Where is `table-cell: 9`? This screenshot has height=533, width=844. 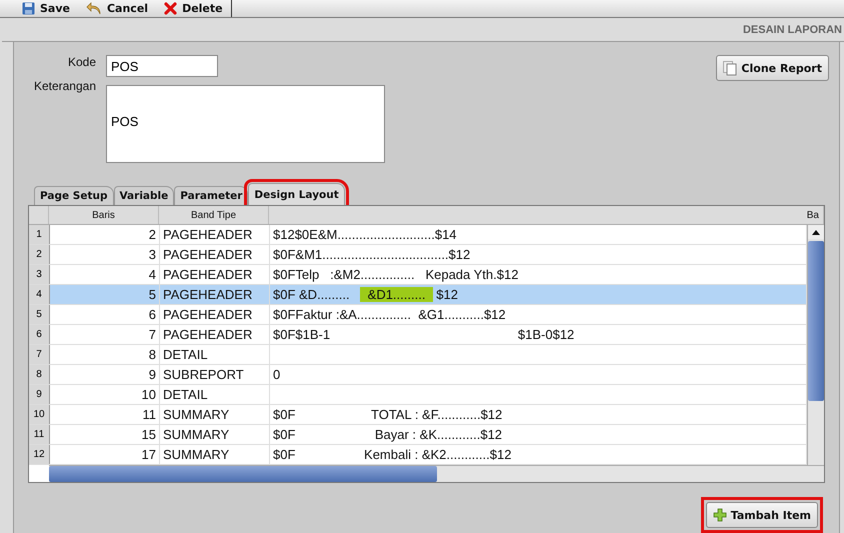 table-cell: 9 is located at coordinates (105, 374).